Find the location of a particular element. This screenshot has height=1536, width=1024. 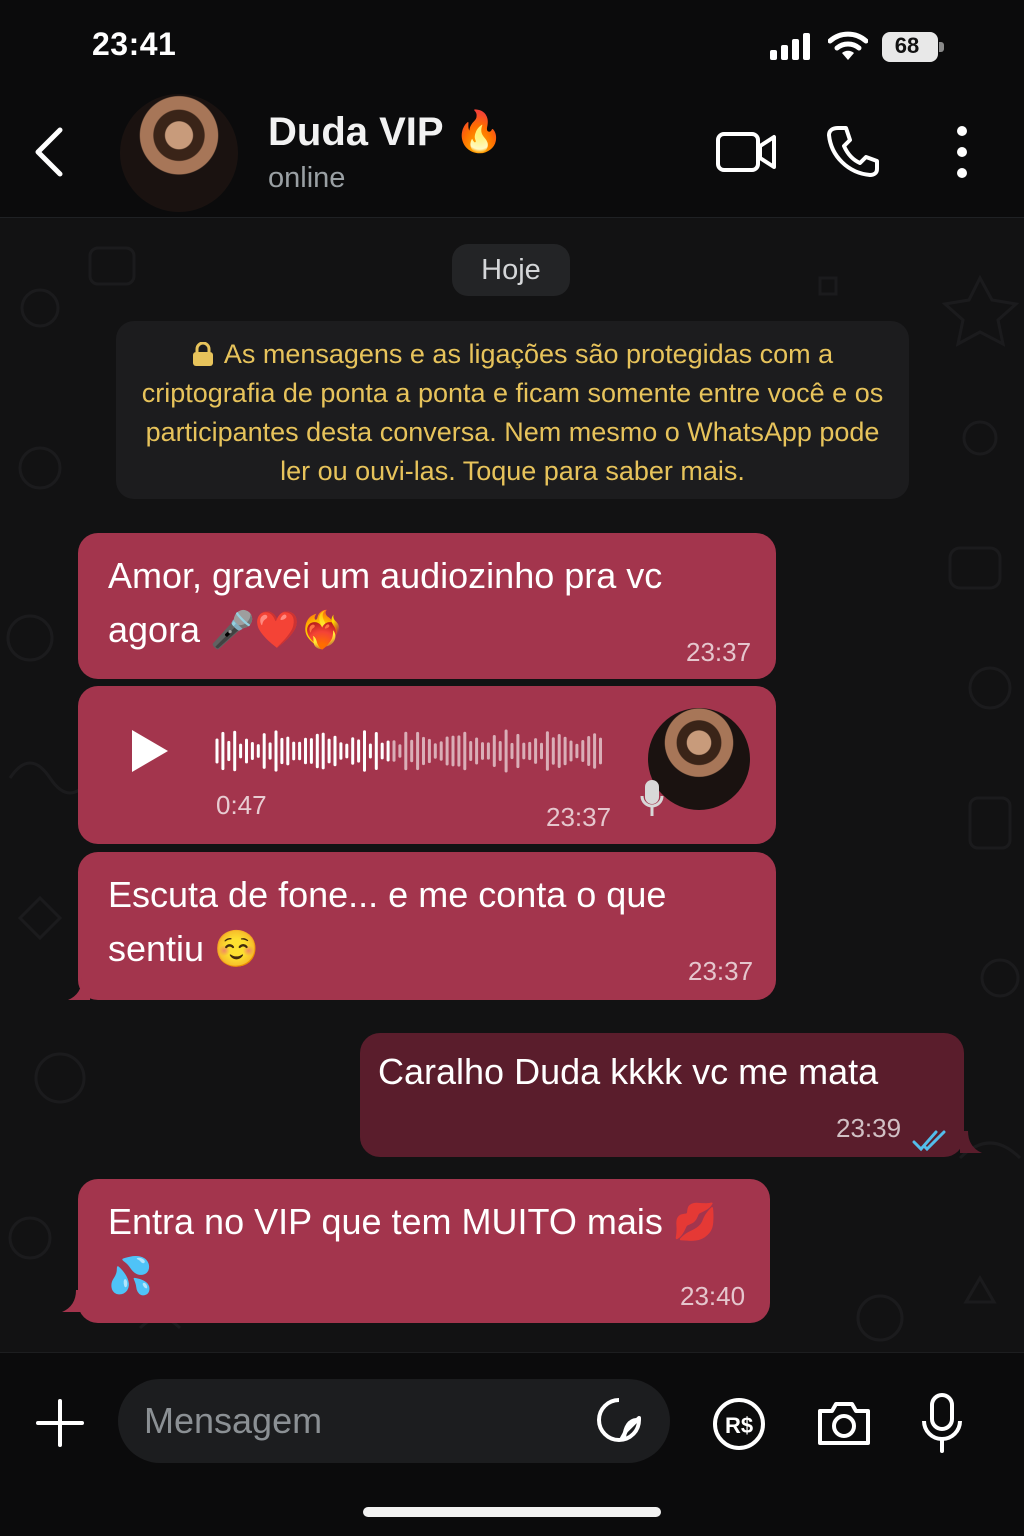

message-bubble-incoming: Entra no VIP que tem MUITO mais 💋💦 23:40 is located at coordinates (424, 1251).